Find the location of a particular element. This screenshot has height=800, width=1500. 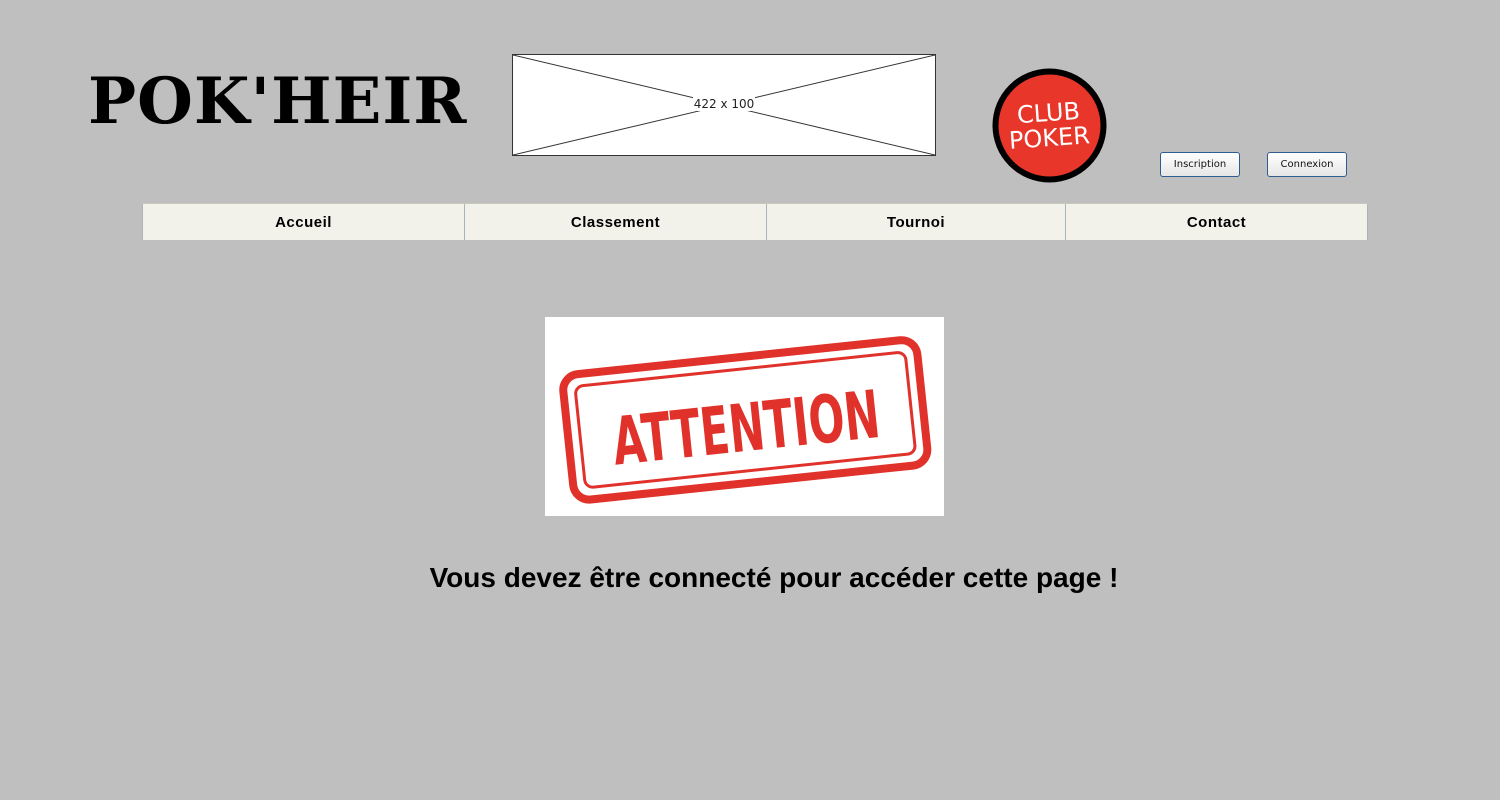

nav-item-contact: Contact is located at coordinates (1216, 222).